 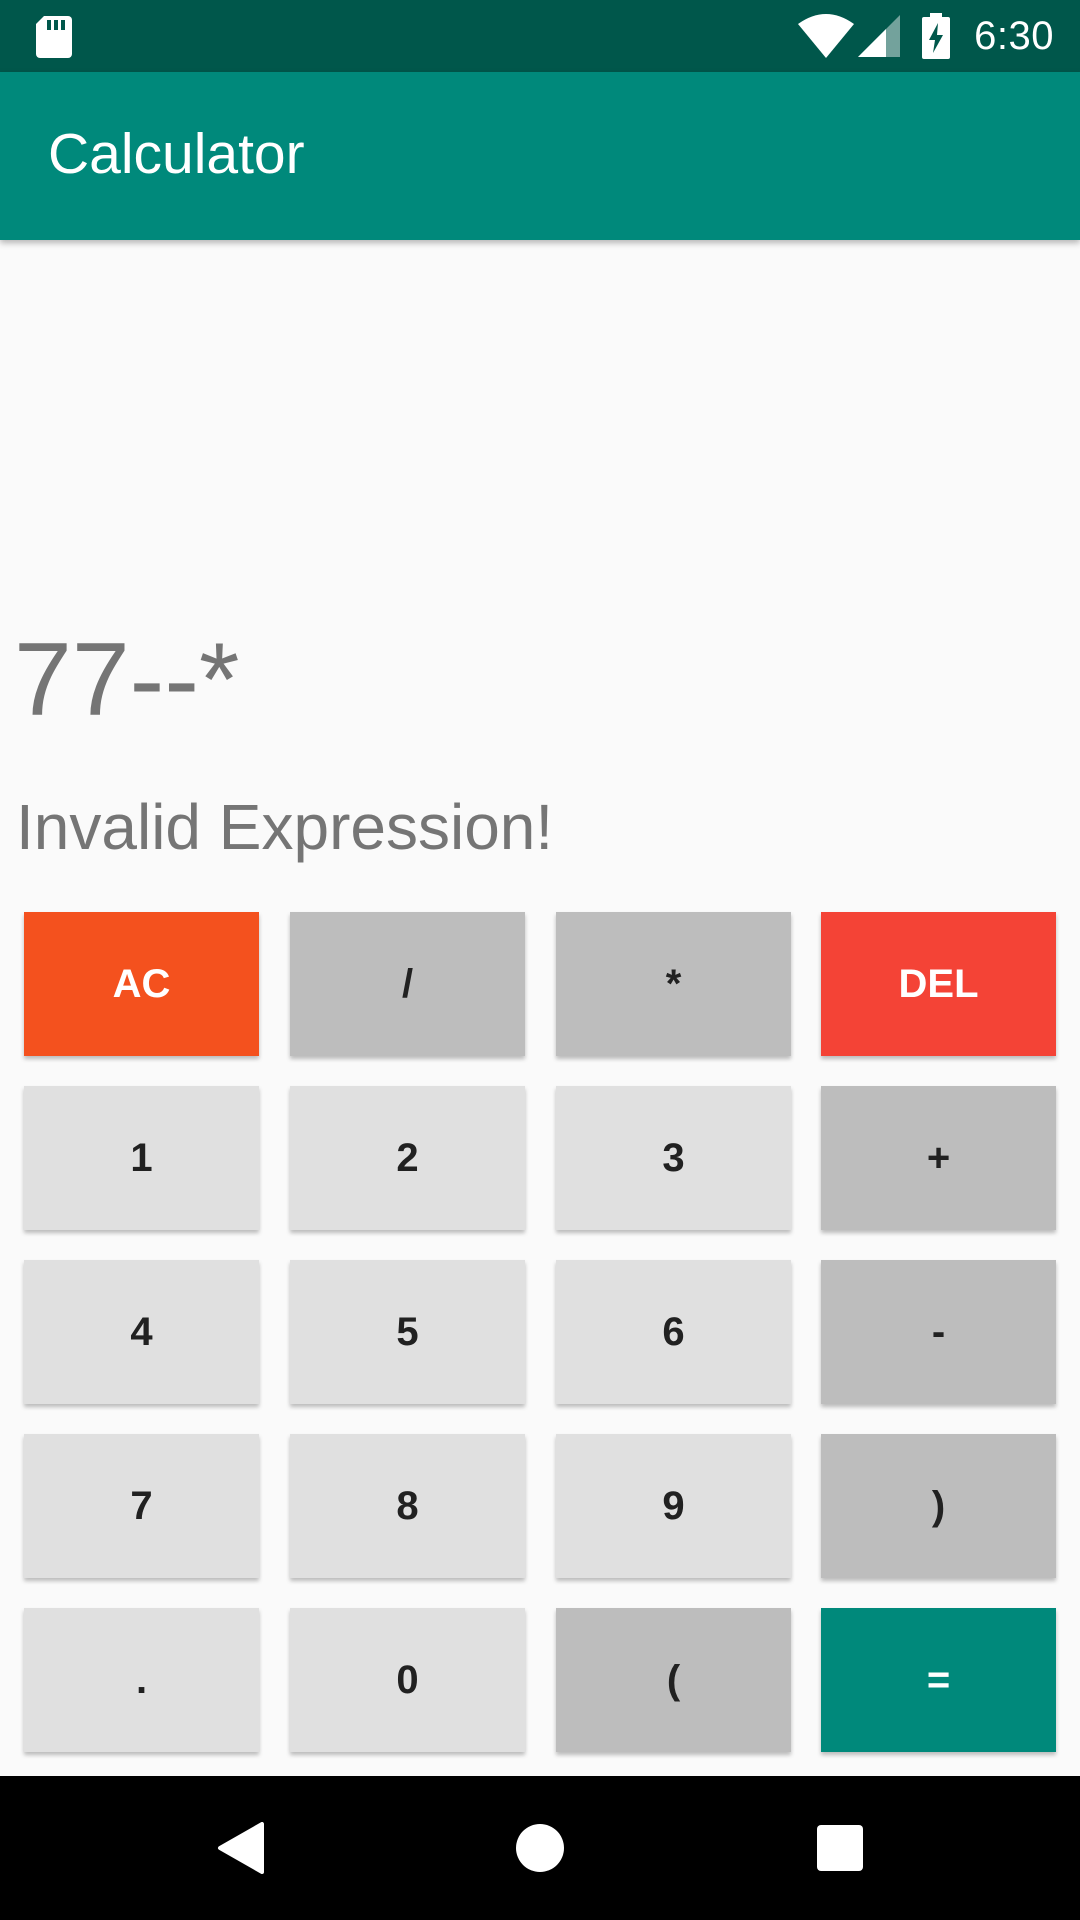 What do you see at coordinates (673, 1332) in the screenshot?
I see `digit-6-button: 6` at bounding box center [673, 1332].